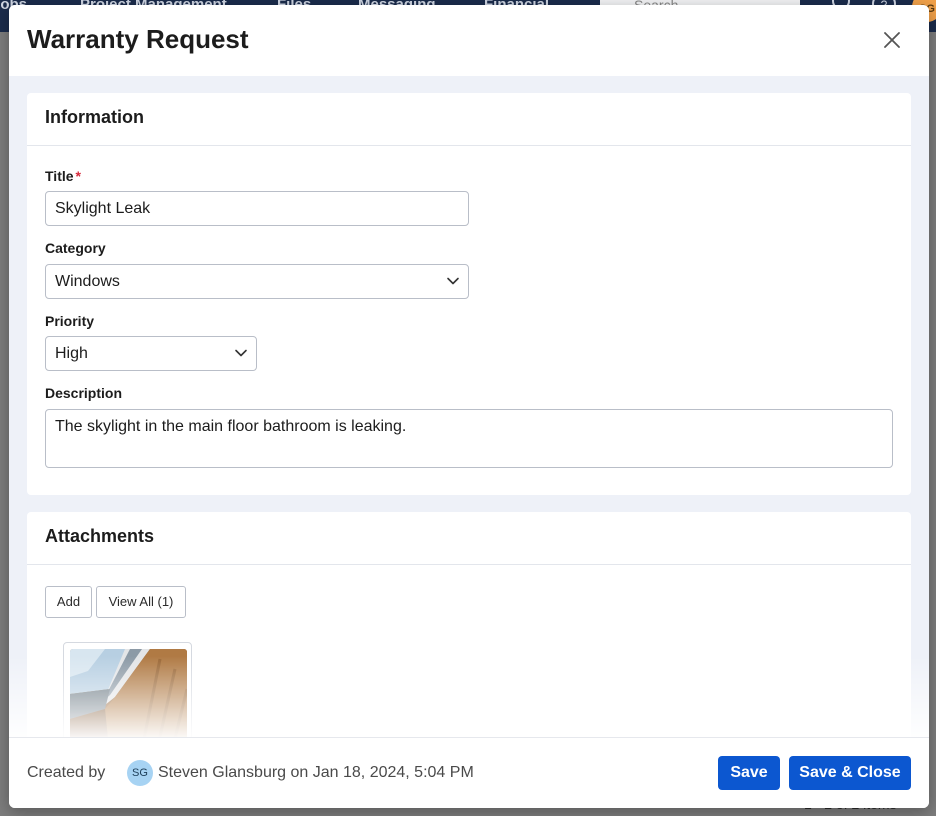  Describe the element at coordinates (70, 321) in the screenshot. I see `priority-label: Priority` at that location.